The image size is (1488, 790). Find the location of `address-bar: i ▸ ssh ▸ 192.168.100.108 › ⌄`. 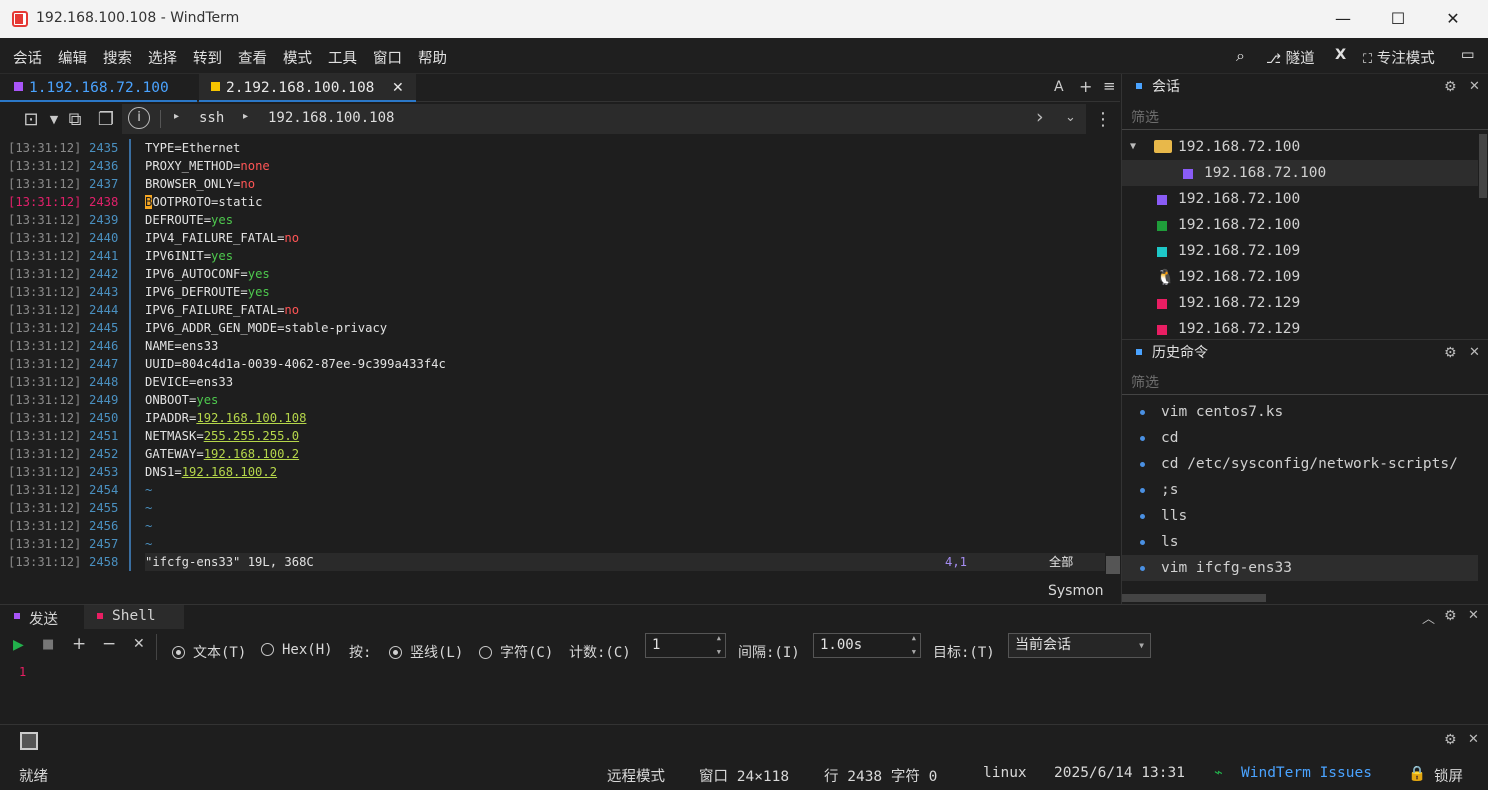

address-bar: i ▸ ssh ▸ 192.168.100.108 › ⌄ is located at coordinates (604, 119).